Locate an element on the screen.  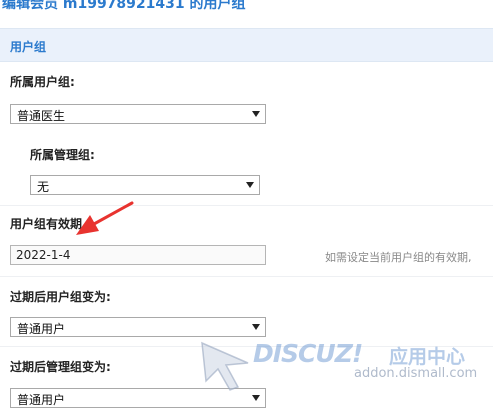
discuz-logo-icon is located at coordinates (225, 366).